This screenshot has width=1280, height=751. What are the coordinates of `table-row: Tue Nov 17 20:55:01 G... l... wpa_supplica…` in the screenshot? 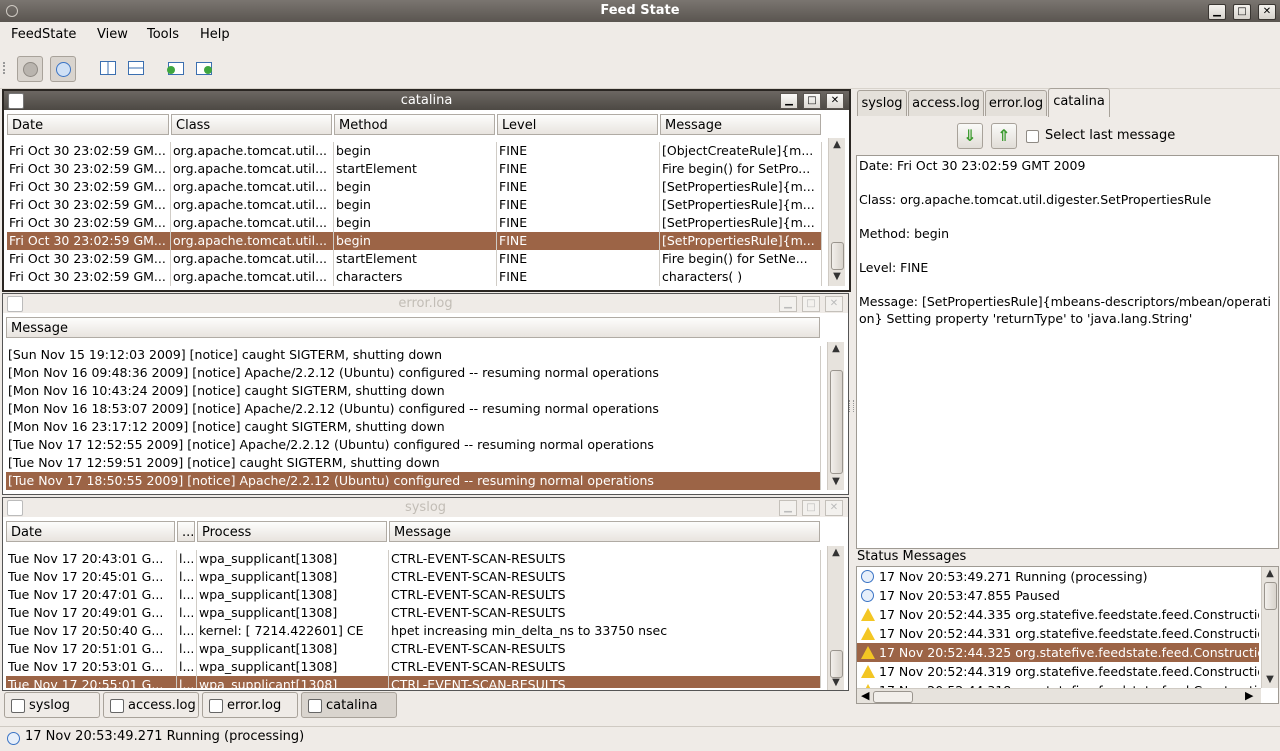 It's located at (413, 682).